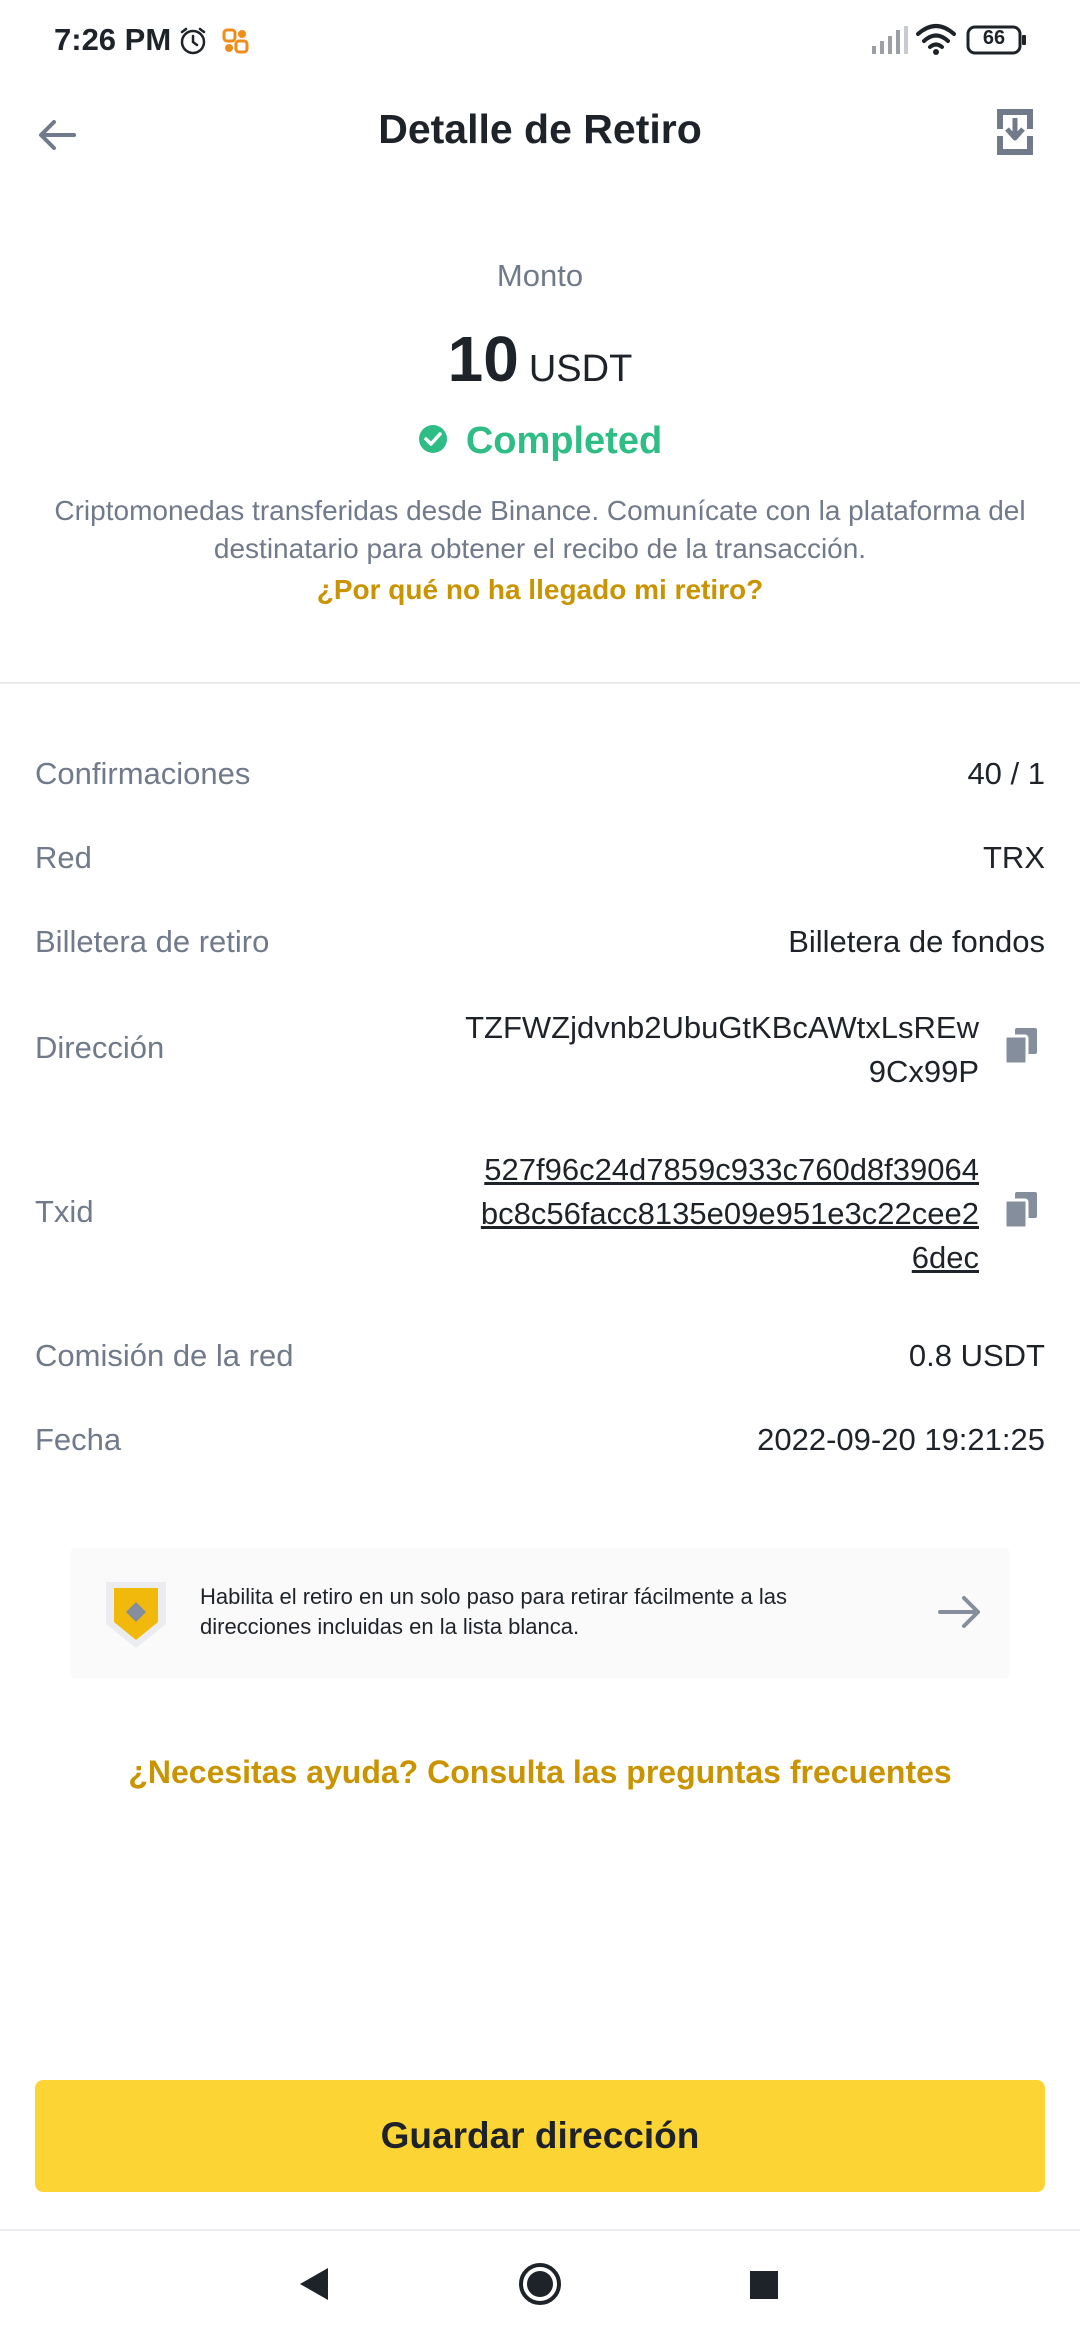 This screenshot has height=2340, width=1080. What do you see at coordinates (994, 38) in the screenshot?
I see `battery-level: 66` at bounding box center [994, 38].